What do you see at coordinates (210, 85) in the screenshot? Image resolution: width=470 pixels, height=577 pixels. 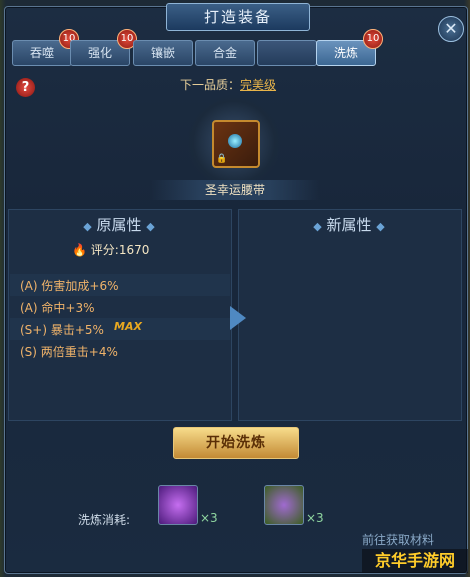 I see `quality-label: 下一品质：` at bounding box center [210, 85].